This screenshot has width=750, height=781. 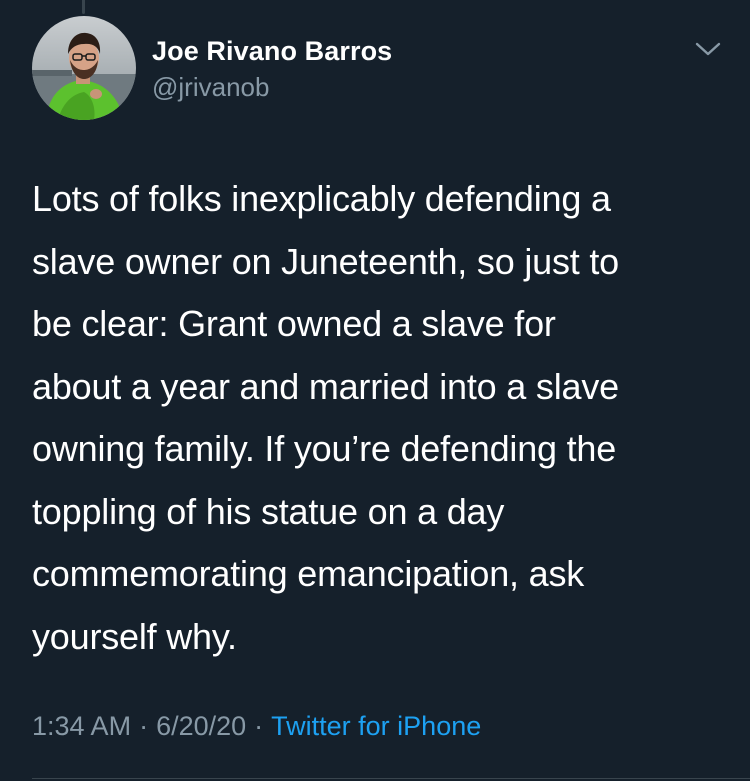 What do you see at coordinates (81, 726) in the screenshot?
I see `tweet-time: 1:34 AM` at bounding box center [81, 726].